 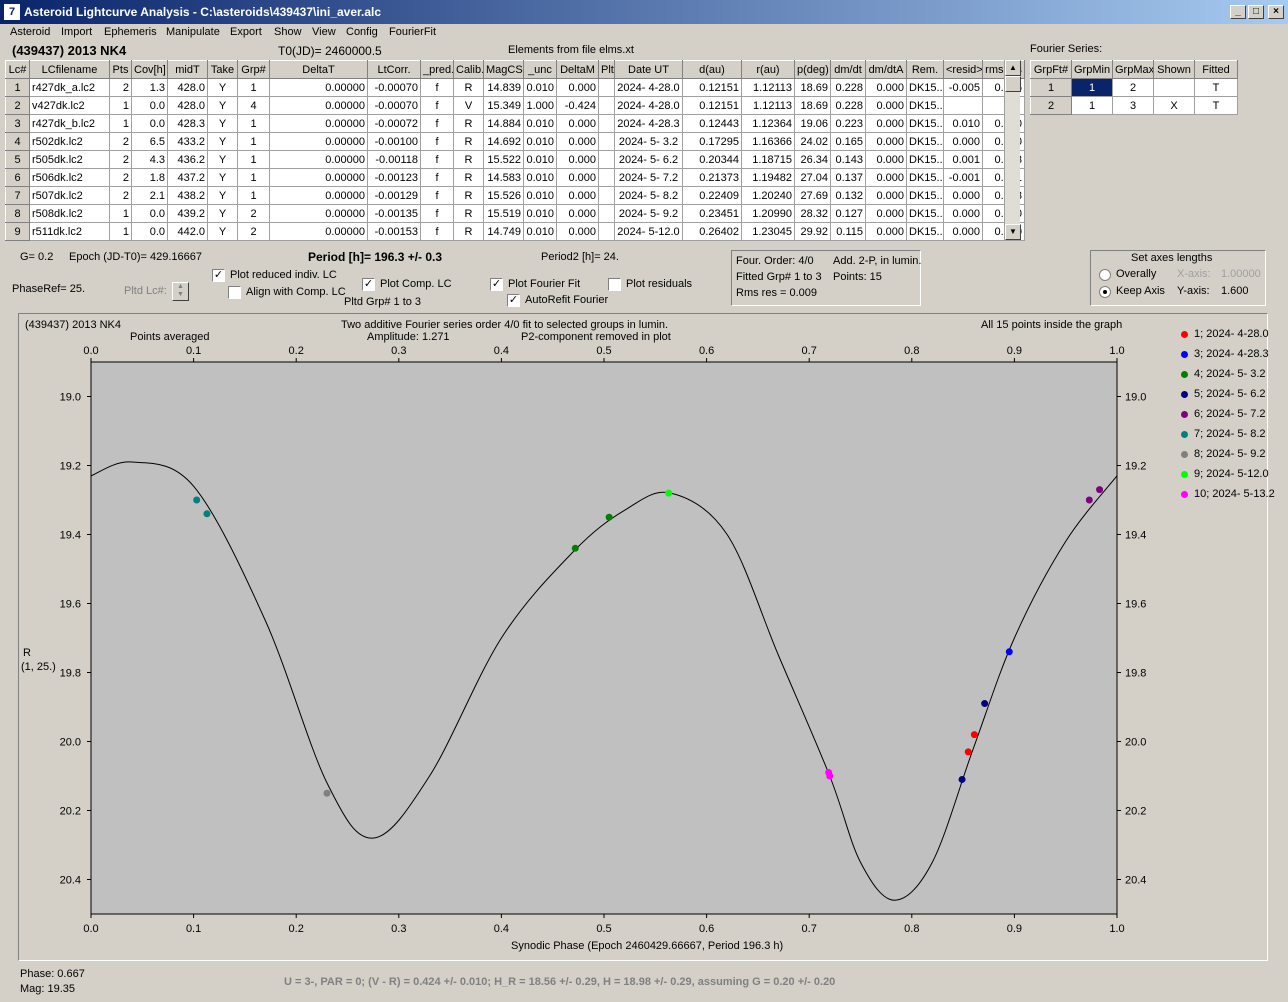 I want to click on epoch-label: Epoch (JD-T0)= 429.16667, so click(x=135, y=257).